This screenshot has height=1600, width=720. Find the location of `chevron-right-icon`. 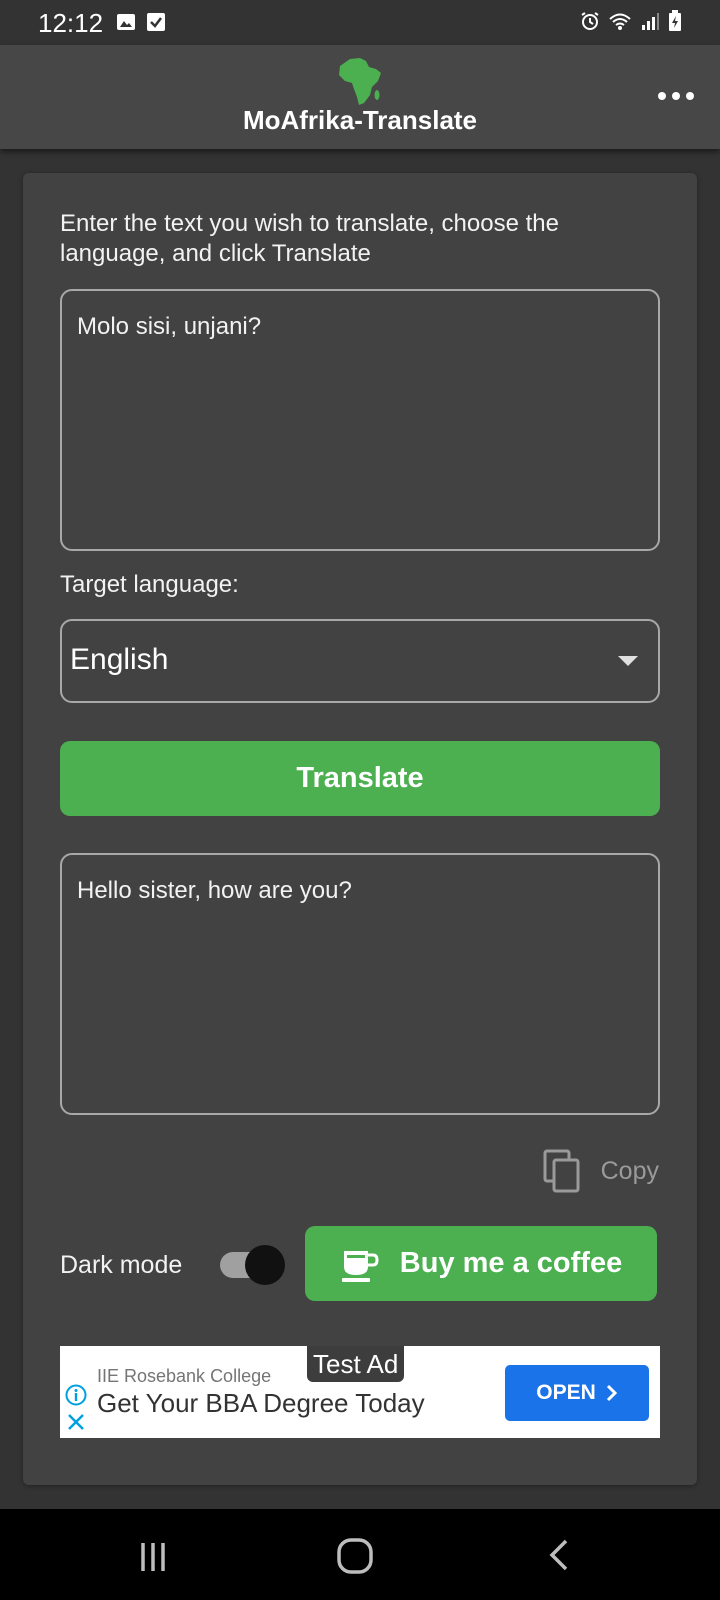

chevron-right-icon is located at coordinates (611, 1393).